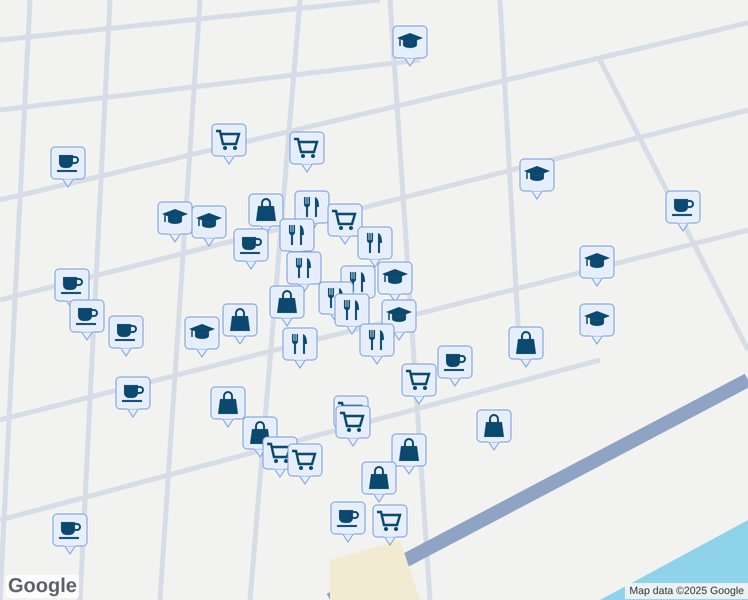 The height and width of the screenshot is (600, 748). Describe the element at coordinates (42, 586) in the screenshot. I see `google-logo: Google` at that location.